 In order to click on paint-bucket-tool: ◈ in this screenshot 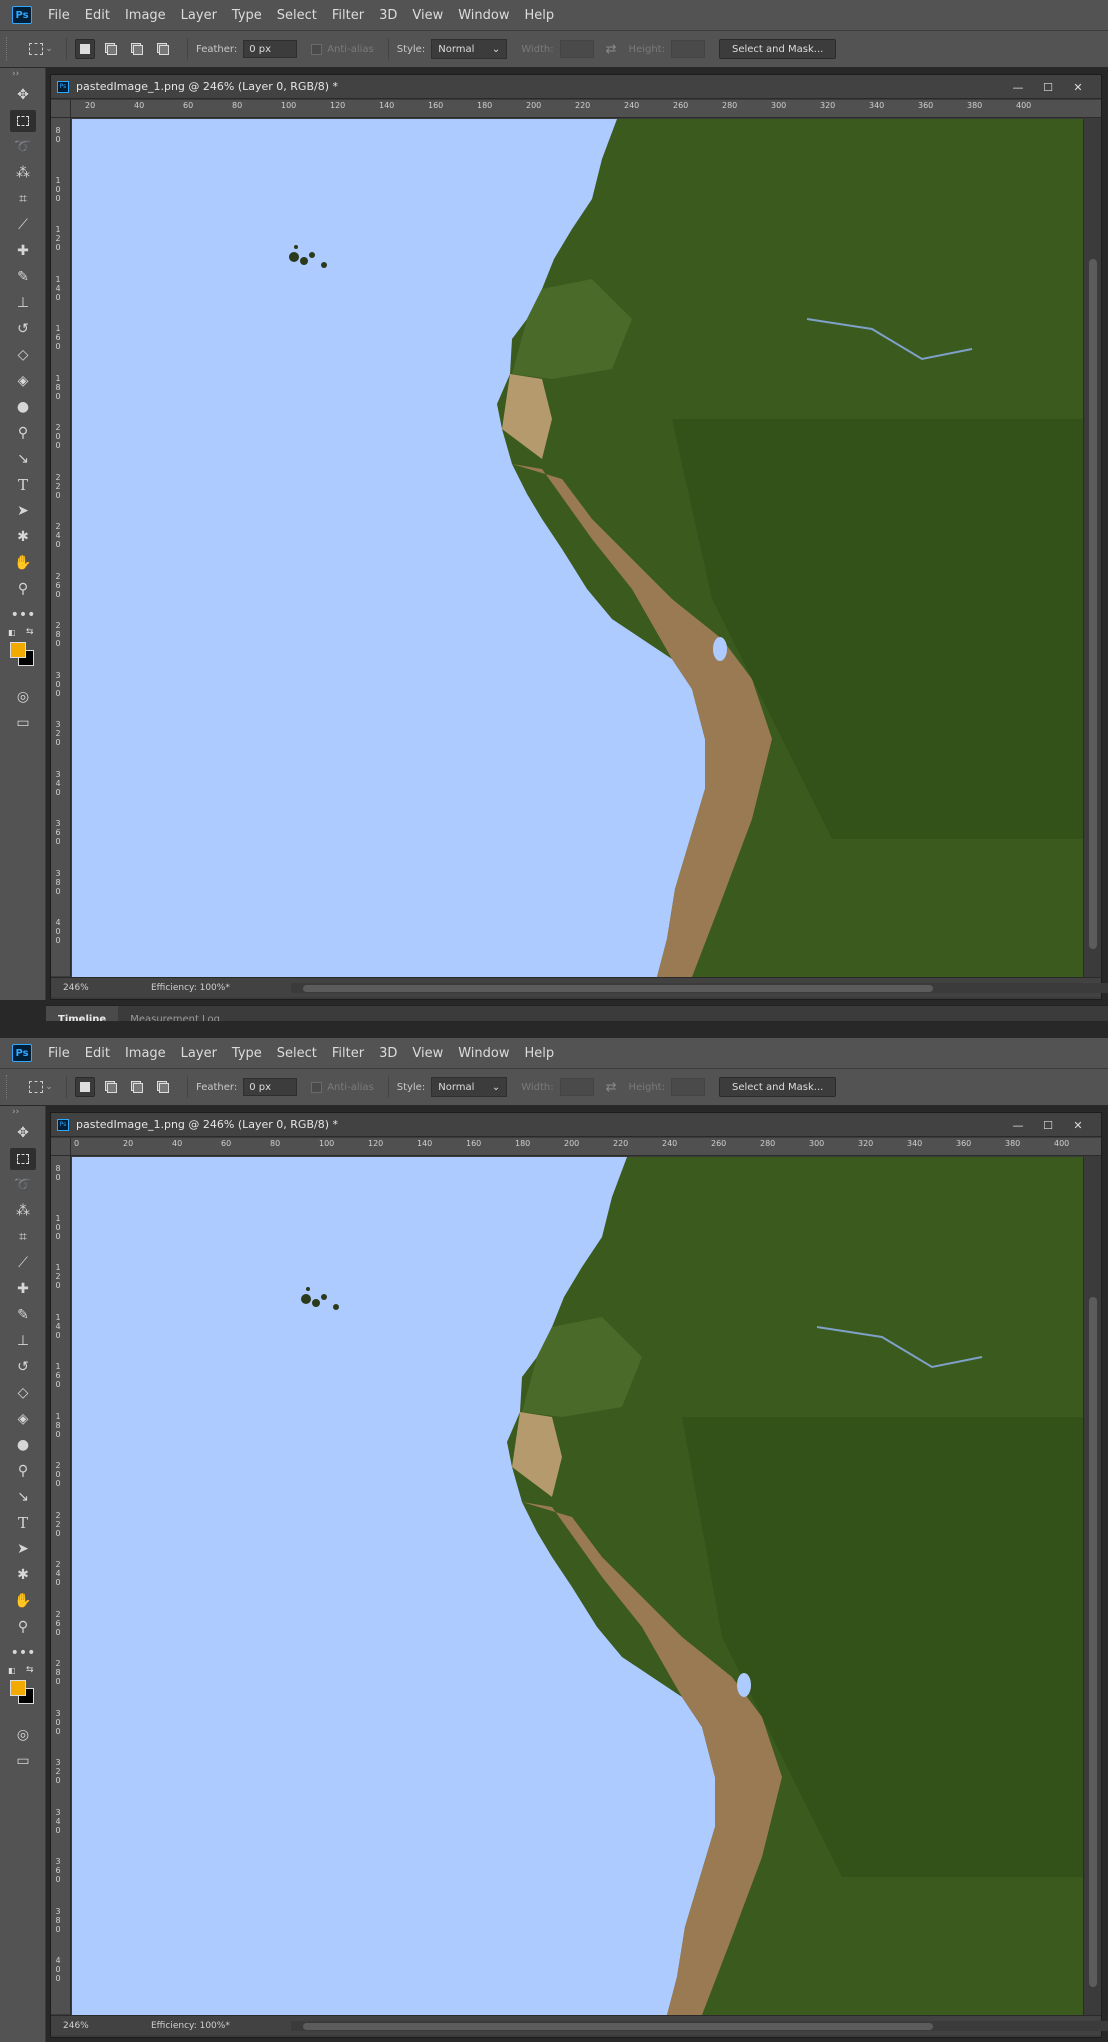, I will do `click(23, 381)`.